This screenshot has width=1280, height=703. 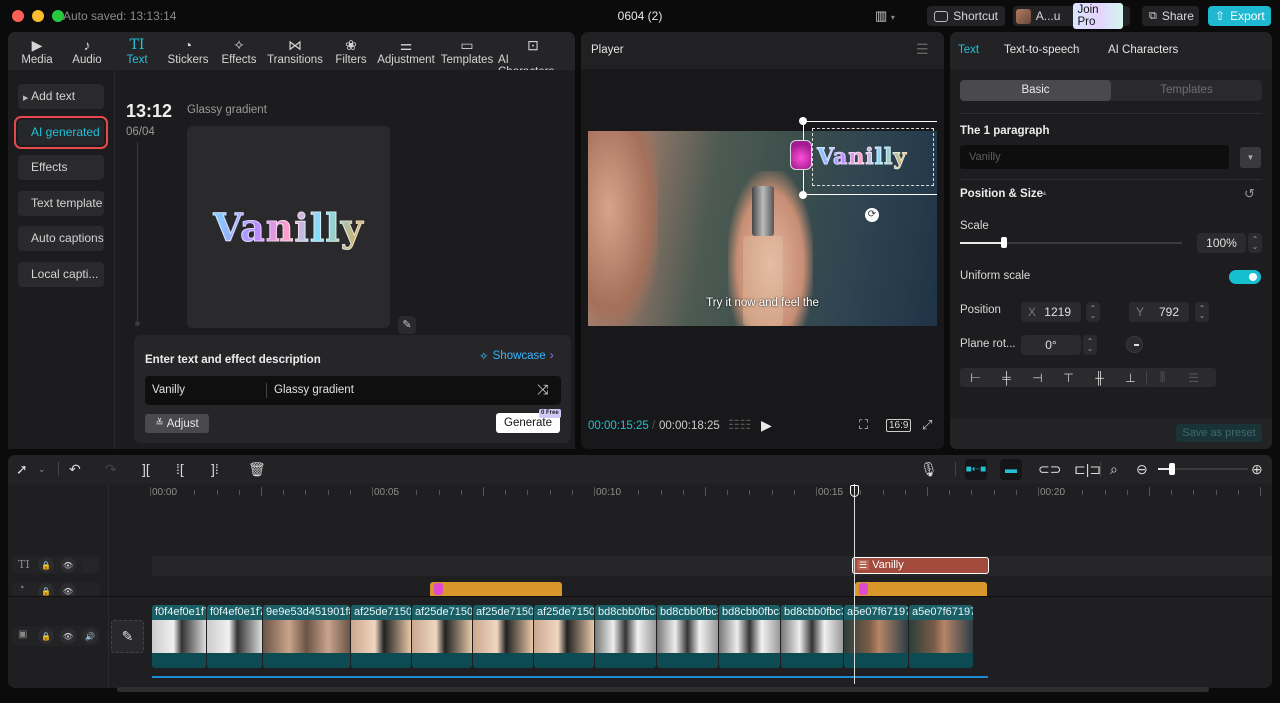 What do you see at coordinates (854, 584) in the screenshot?
I see `playhead` at bounding box center [854, 584].